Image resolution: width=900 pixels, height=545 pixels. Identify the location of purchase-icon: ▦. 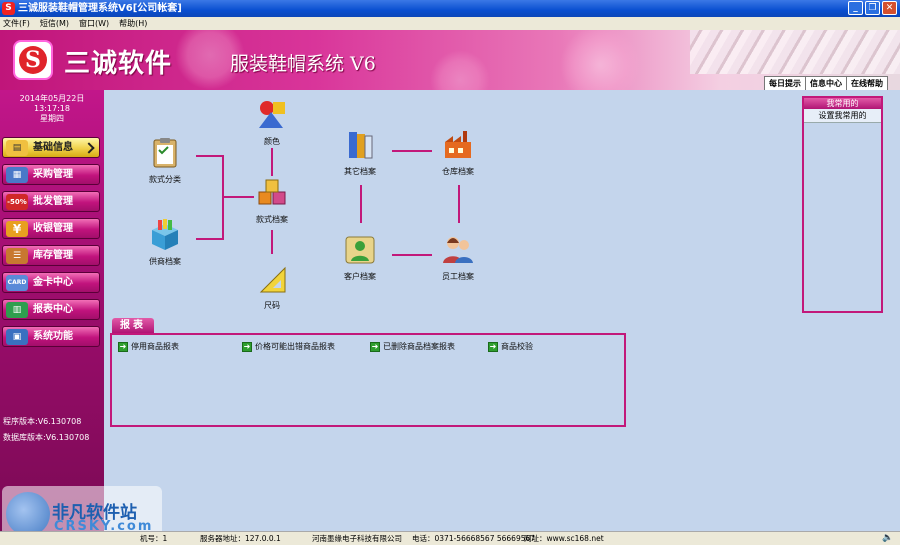
(17, 175).